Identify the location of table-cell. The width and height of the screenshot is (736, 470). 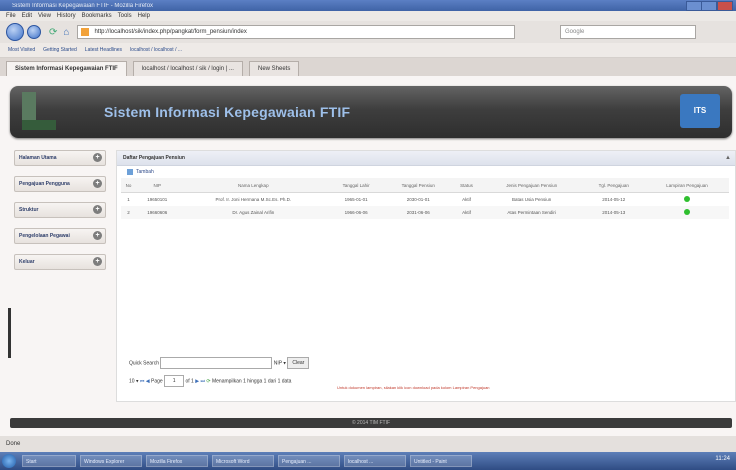
(687, 200).